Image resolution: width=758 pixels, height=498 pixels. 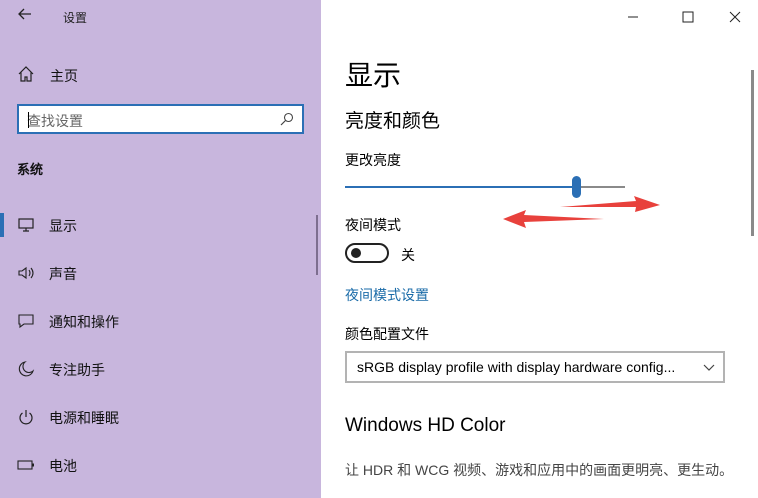 What do you see at coordinates (356, 253) in the screenshot?
I see `toggle-knob` at bounding box center [356, 253].